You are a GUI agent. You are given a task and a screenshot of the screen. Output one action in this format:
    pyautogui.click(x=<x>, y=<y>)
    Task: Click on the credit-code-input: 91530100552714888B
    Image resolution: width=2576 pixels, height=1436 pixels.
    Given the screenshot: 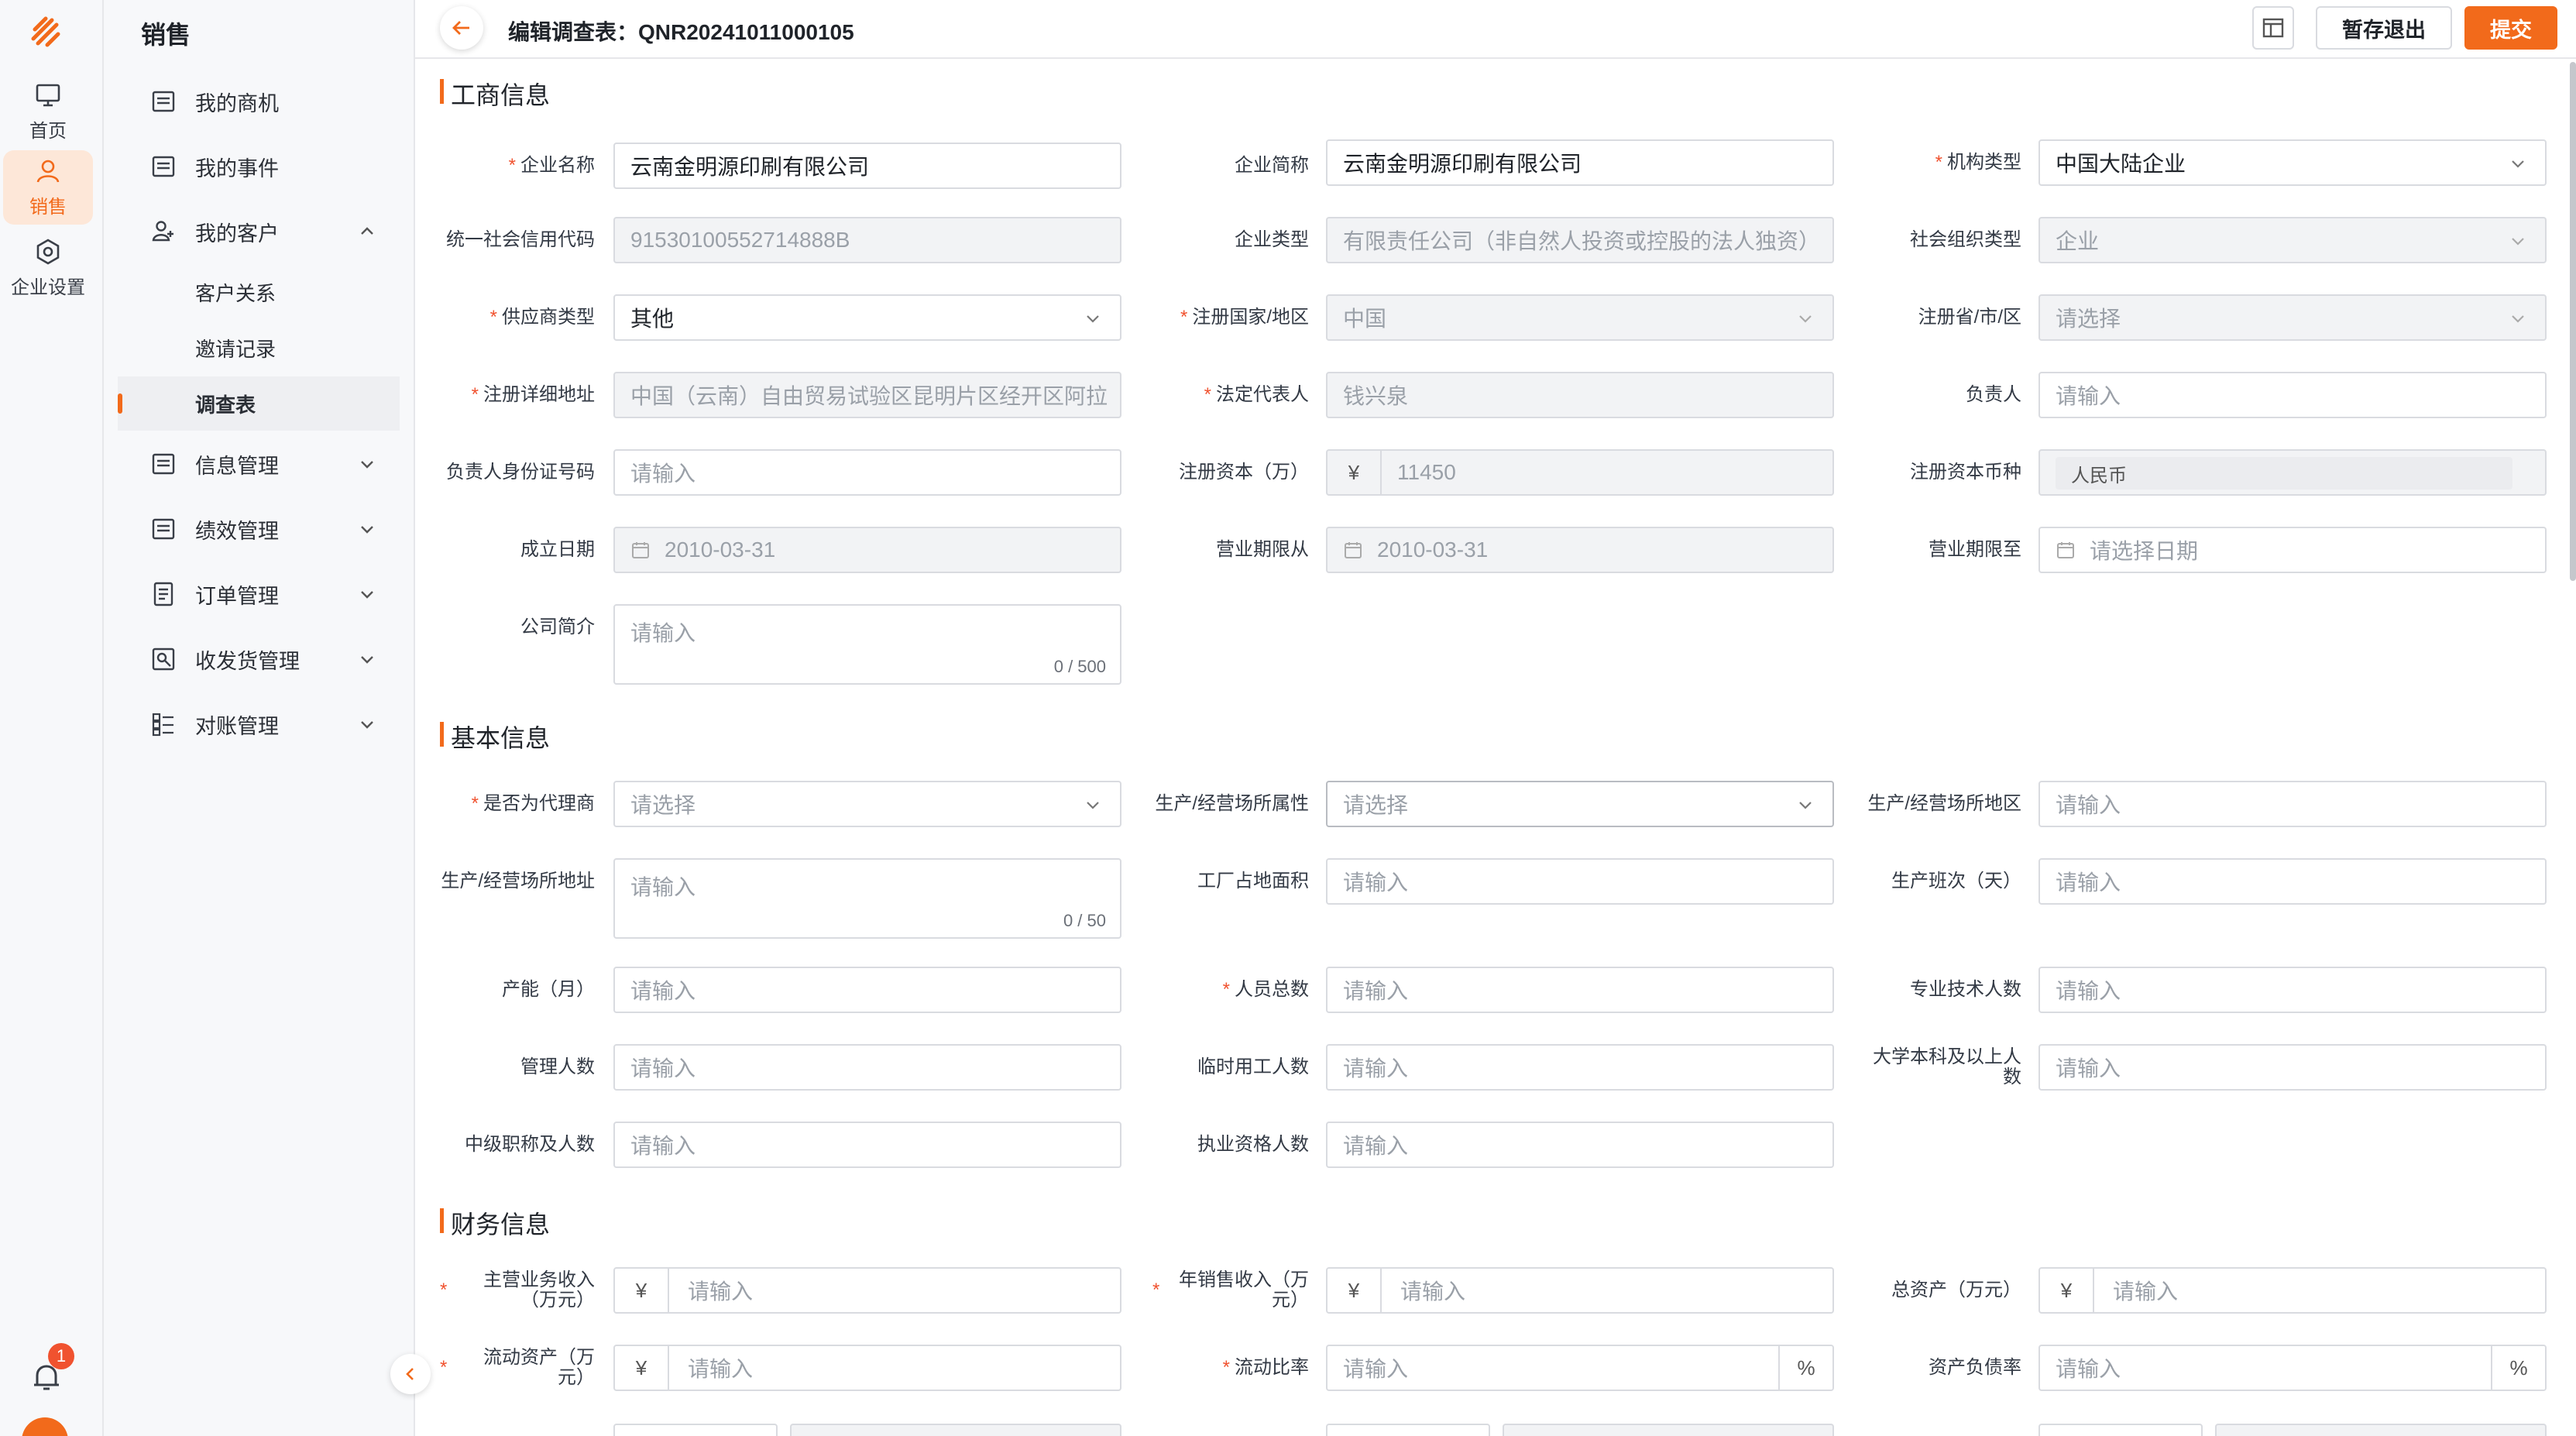 What is the action you would take?
    pyautogui.click(x=867, y=240)
    